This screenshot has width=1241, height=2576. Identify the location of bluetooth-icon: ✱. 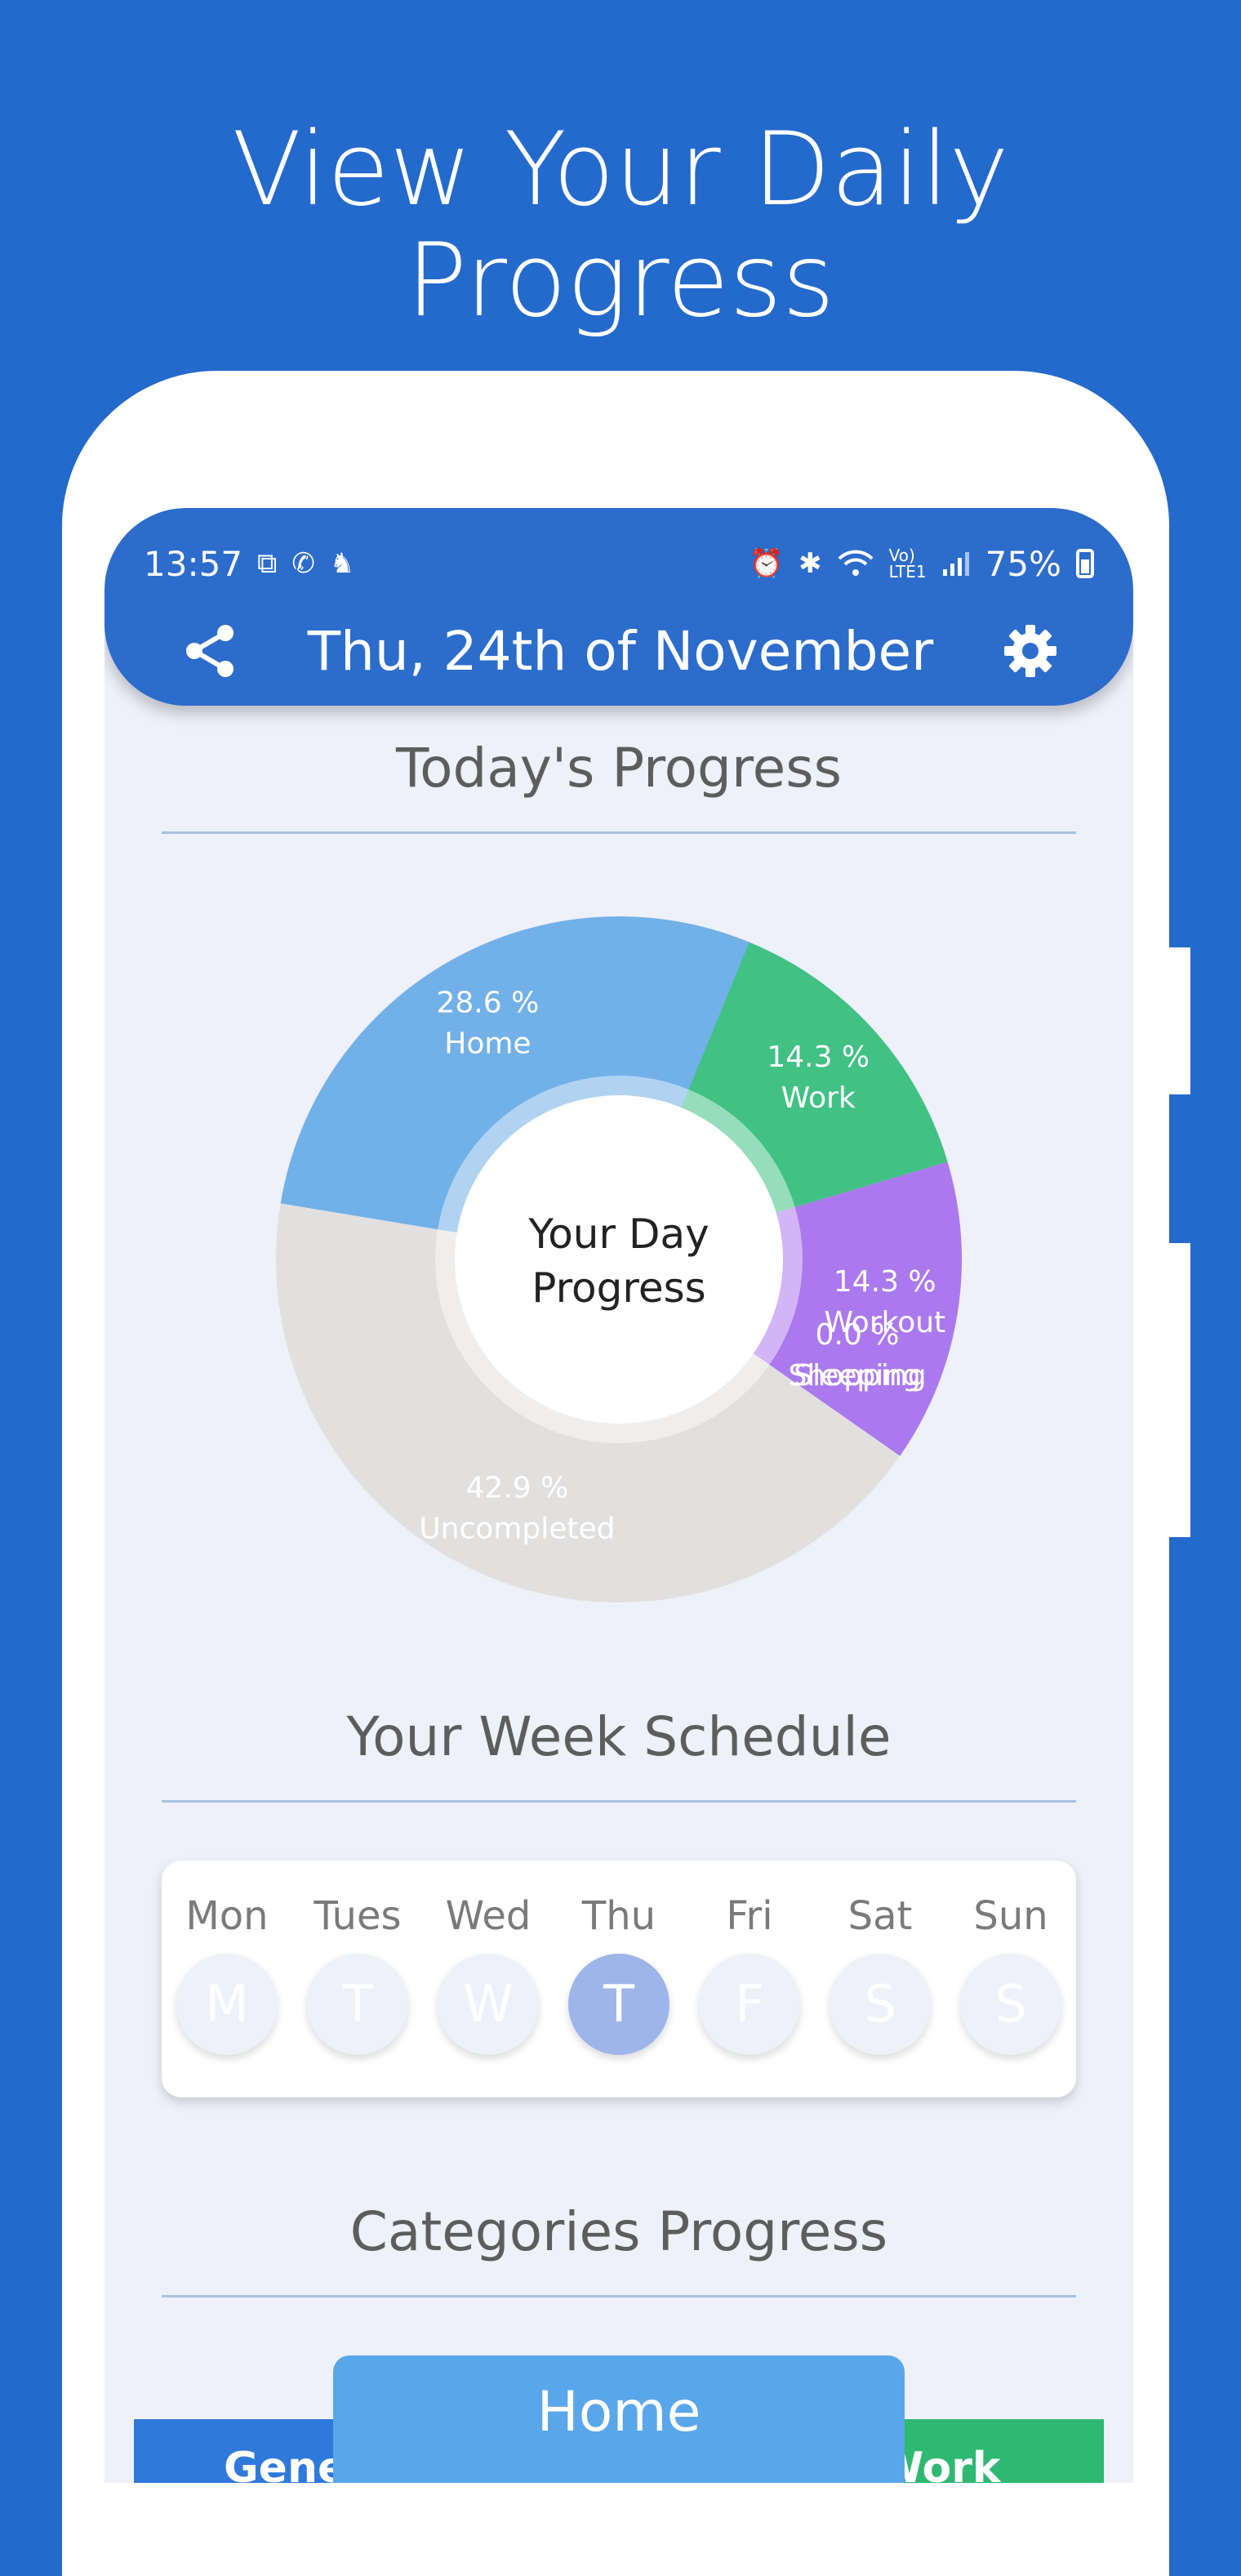
(810, 563).